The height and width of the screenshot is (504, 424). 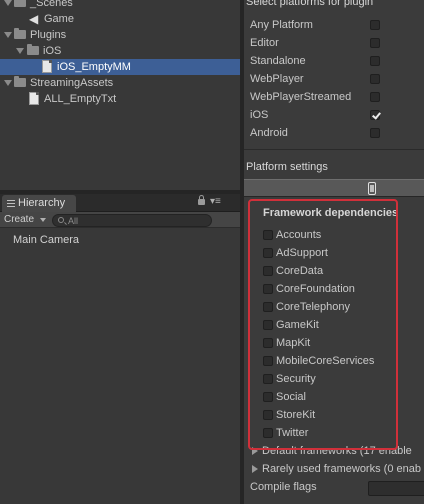 I want to click on platform-label: iOS, so click(x=259, y=115).